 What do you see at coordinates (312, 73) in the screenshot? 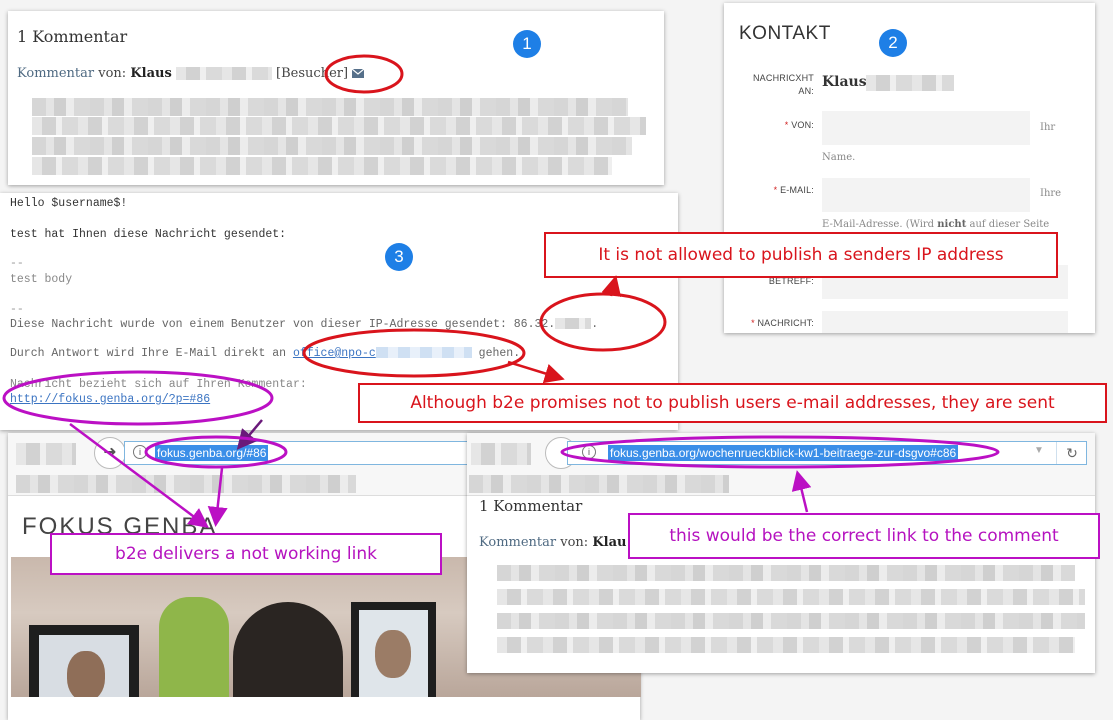
I see `role-label: [Besucher]` at bounding box center [312, 73].